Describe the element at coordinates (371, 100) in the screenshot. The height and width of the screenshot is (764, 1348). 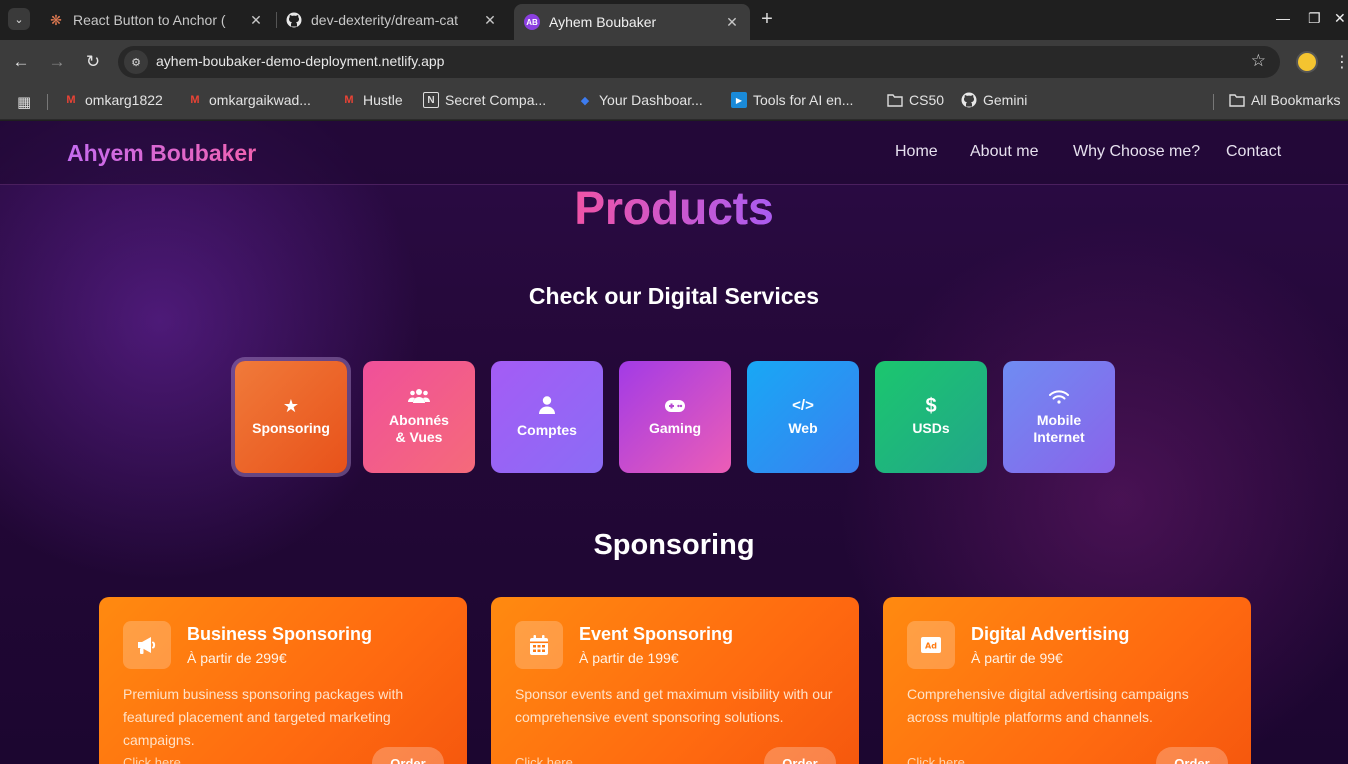
I see `bookmark-item: M Hustle` at that location.